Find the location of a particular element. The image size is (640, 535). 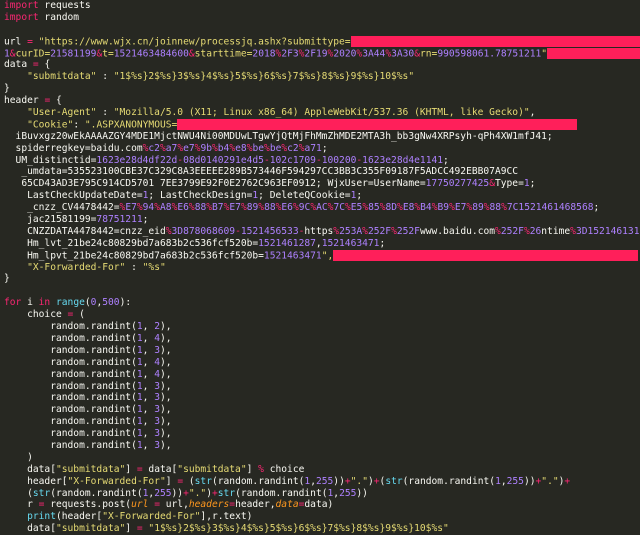

code-token: 9C is located at coordinates (304, 208).